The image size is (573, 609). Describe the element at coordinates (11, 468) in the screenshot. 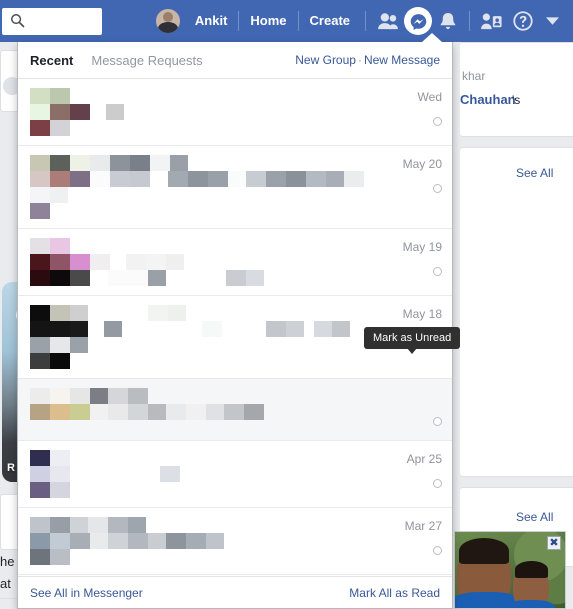

I see `story-label: R` at that location.